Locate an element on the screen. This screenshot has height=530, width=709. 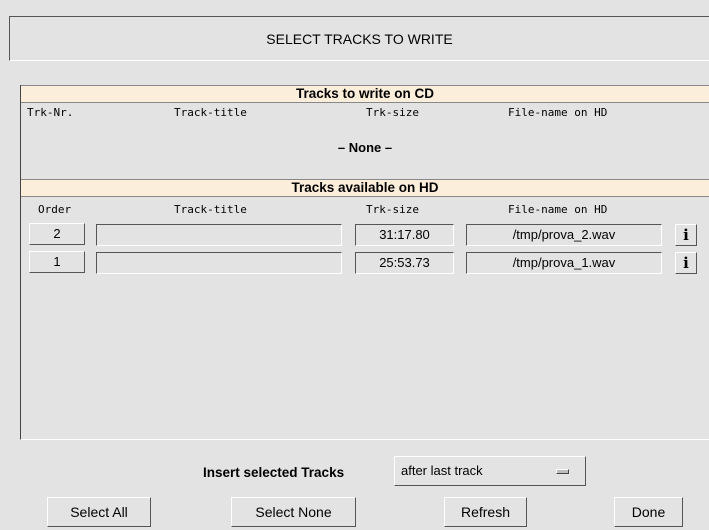
available-col-file-name: File-name on HD is located at coordinates (558, 209).